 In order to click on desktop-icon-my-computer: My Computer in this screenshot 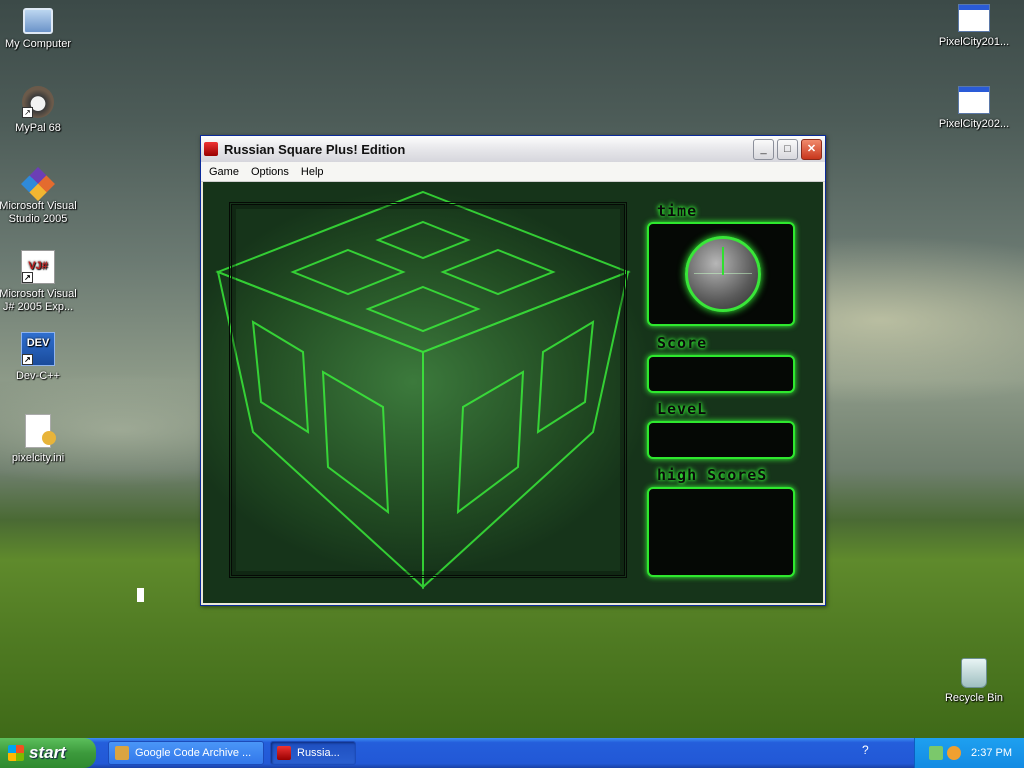, I will do `click(40, 27)`.